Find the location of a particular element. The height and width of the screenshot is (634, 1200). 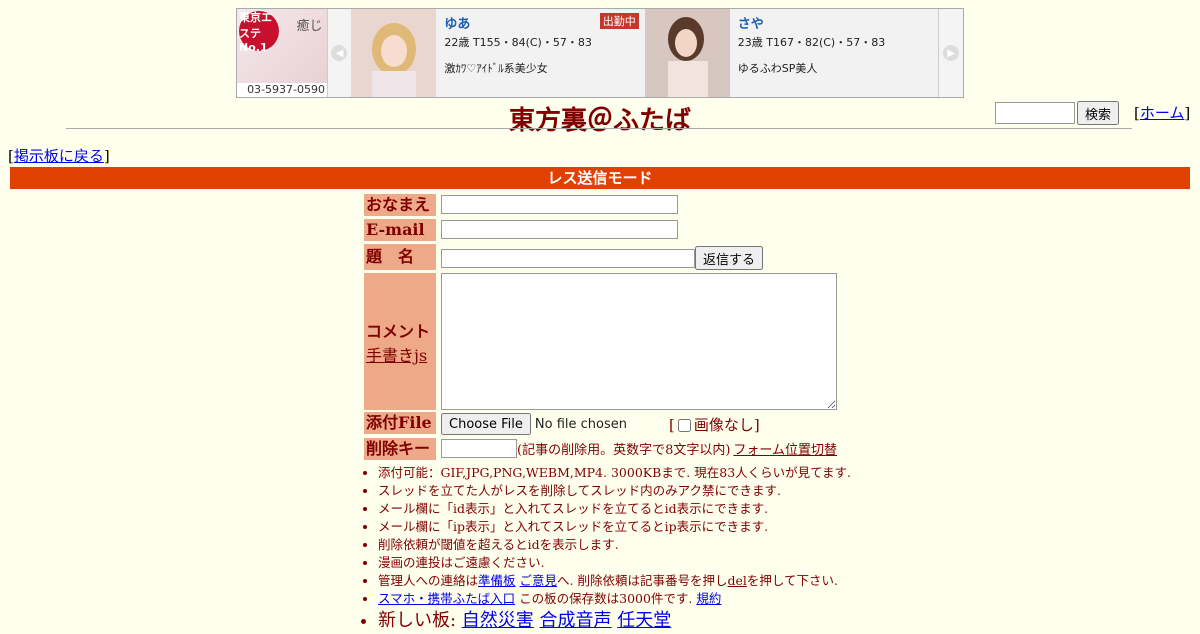

form-position-toggle-link: フォーム位置切替 is located at coordinates (785, 448).